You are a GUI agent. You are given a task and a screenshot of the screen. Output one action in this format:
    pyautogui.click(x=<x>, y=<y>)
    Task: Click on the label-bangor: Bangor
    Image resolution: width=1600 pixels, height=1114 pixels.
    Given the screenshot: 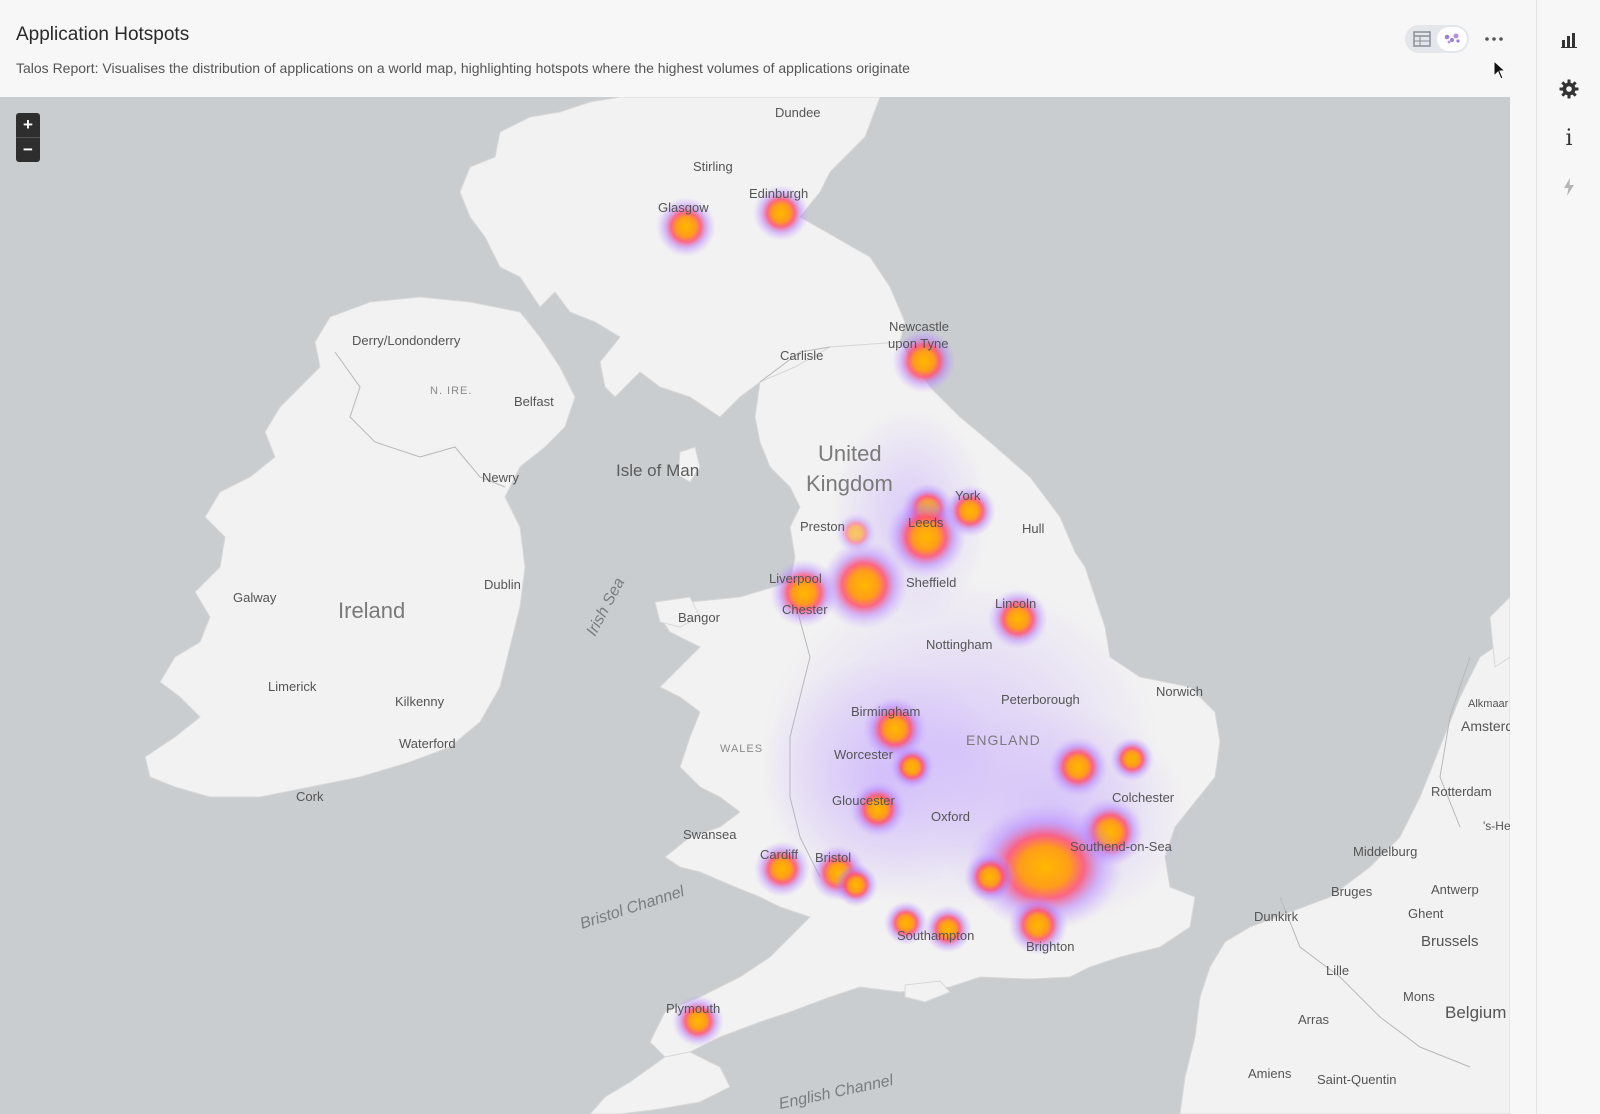 What is the action you would take?
    pyautogui.click(x=699, y=617)
    